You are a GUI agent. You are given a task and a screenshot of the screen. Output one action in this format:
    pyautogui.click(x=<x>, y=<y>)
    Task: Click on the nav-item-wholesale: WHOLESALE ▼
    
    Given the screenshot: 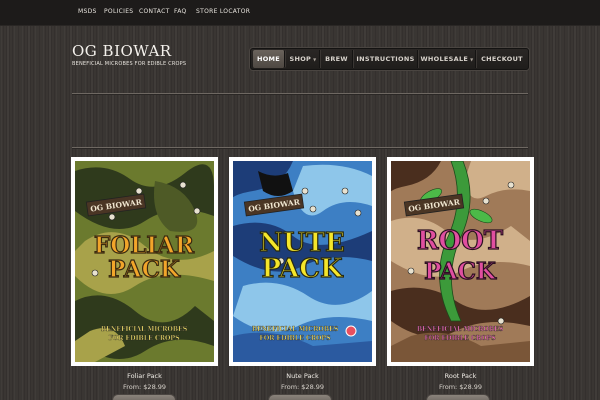 What is the action you would take?
    pyautogui.click(x=447, y=59)
    